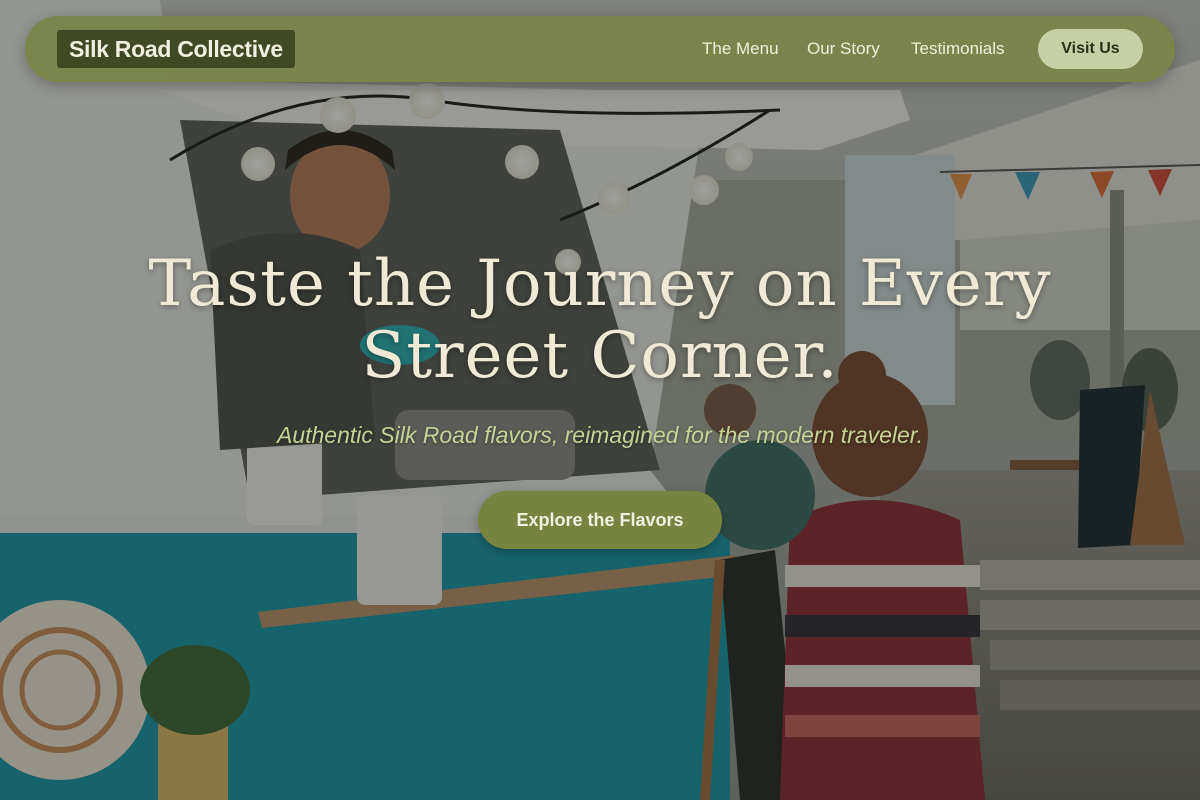 Image resolution: width=1200 pixels, height=800 pixels. Describe the element at coordinates (1090, 49) in the screenshot. I see `visit-us-button: Visit Us` at that location.